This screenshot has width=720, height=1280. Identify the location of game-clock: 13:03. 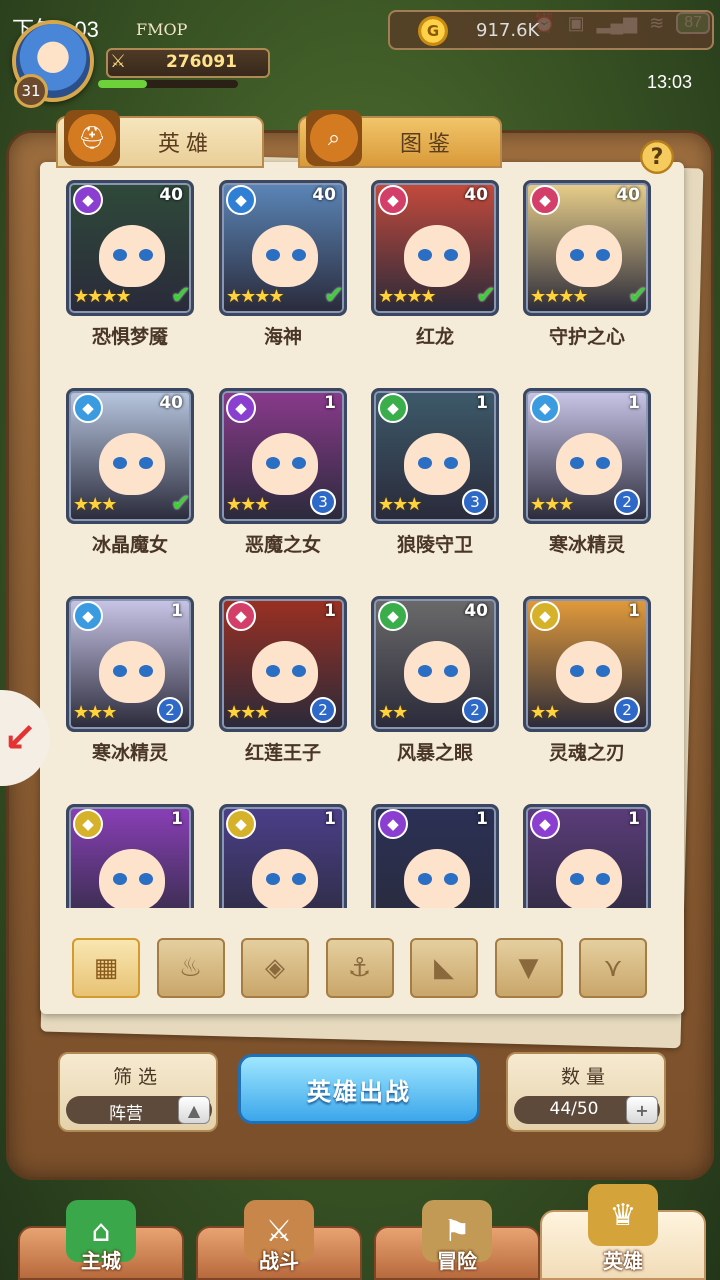
(669, 82).